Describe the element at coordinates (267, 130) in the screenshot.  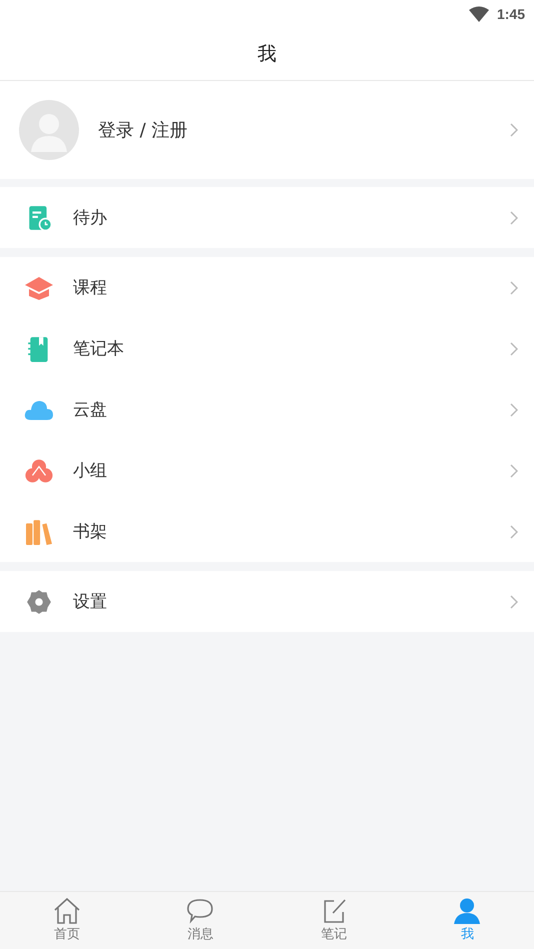
I see `profile-row: 登录 / 注册` at that location.